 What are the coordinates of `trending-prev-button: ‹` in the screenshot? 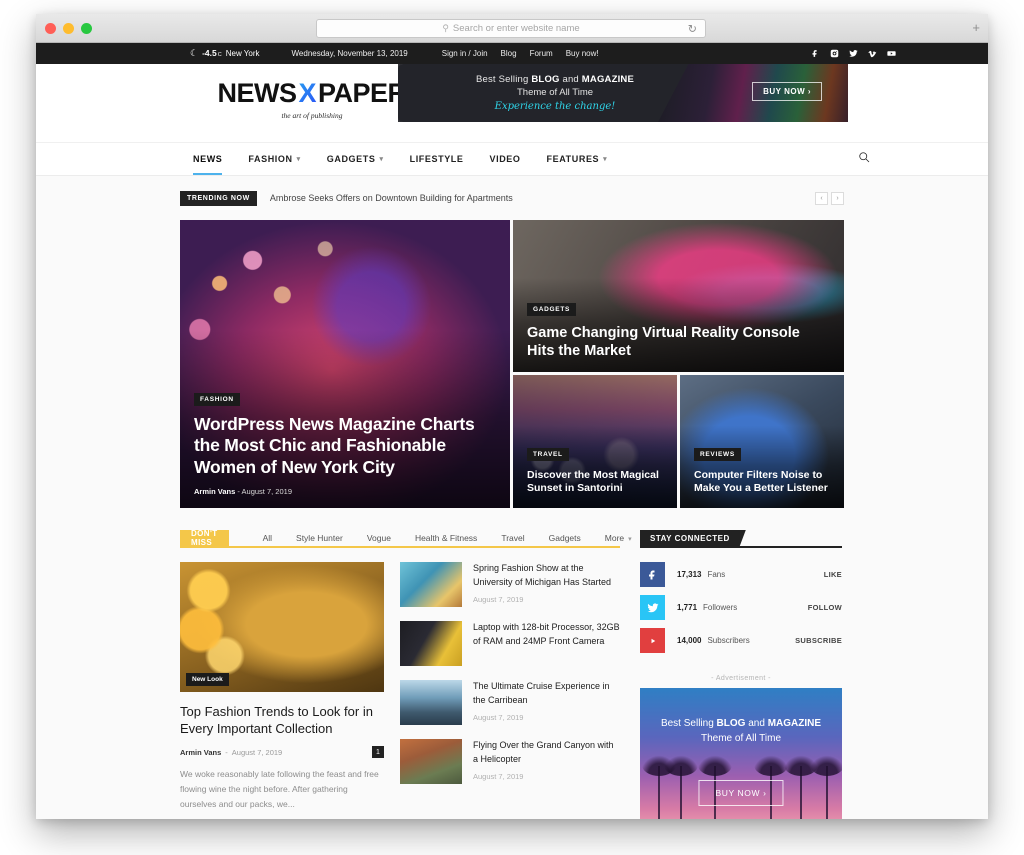 It's located at (821, 198).